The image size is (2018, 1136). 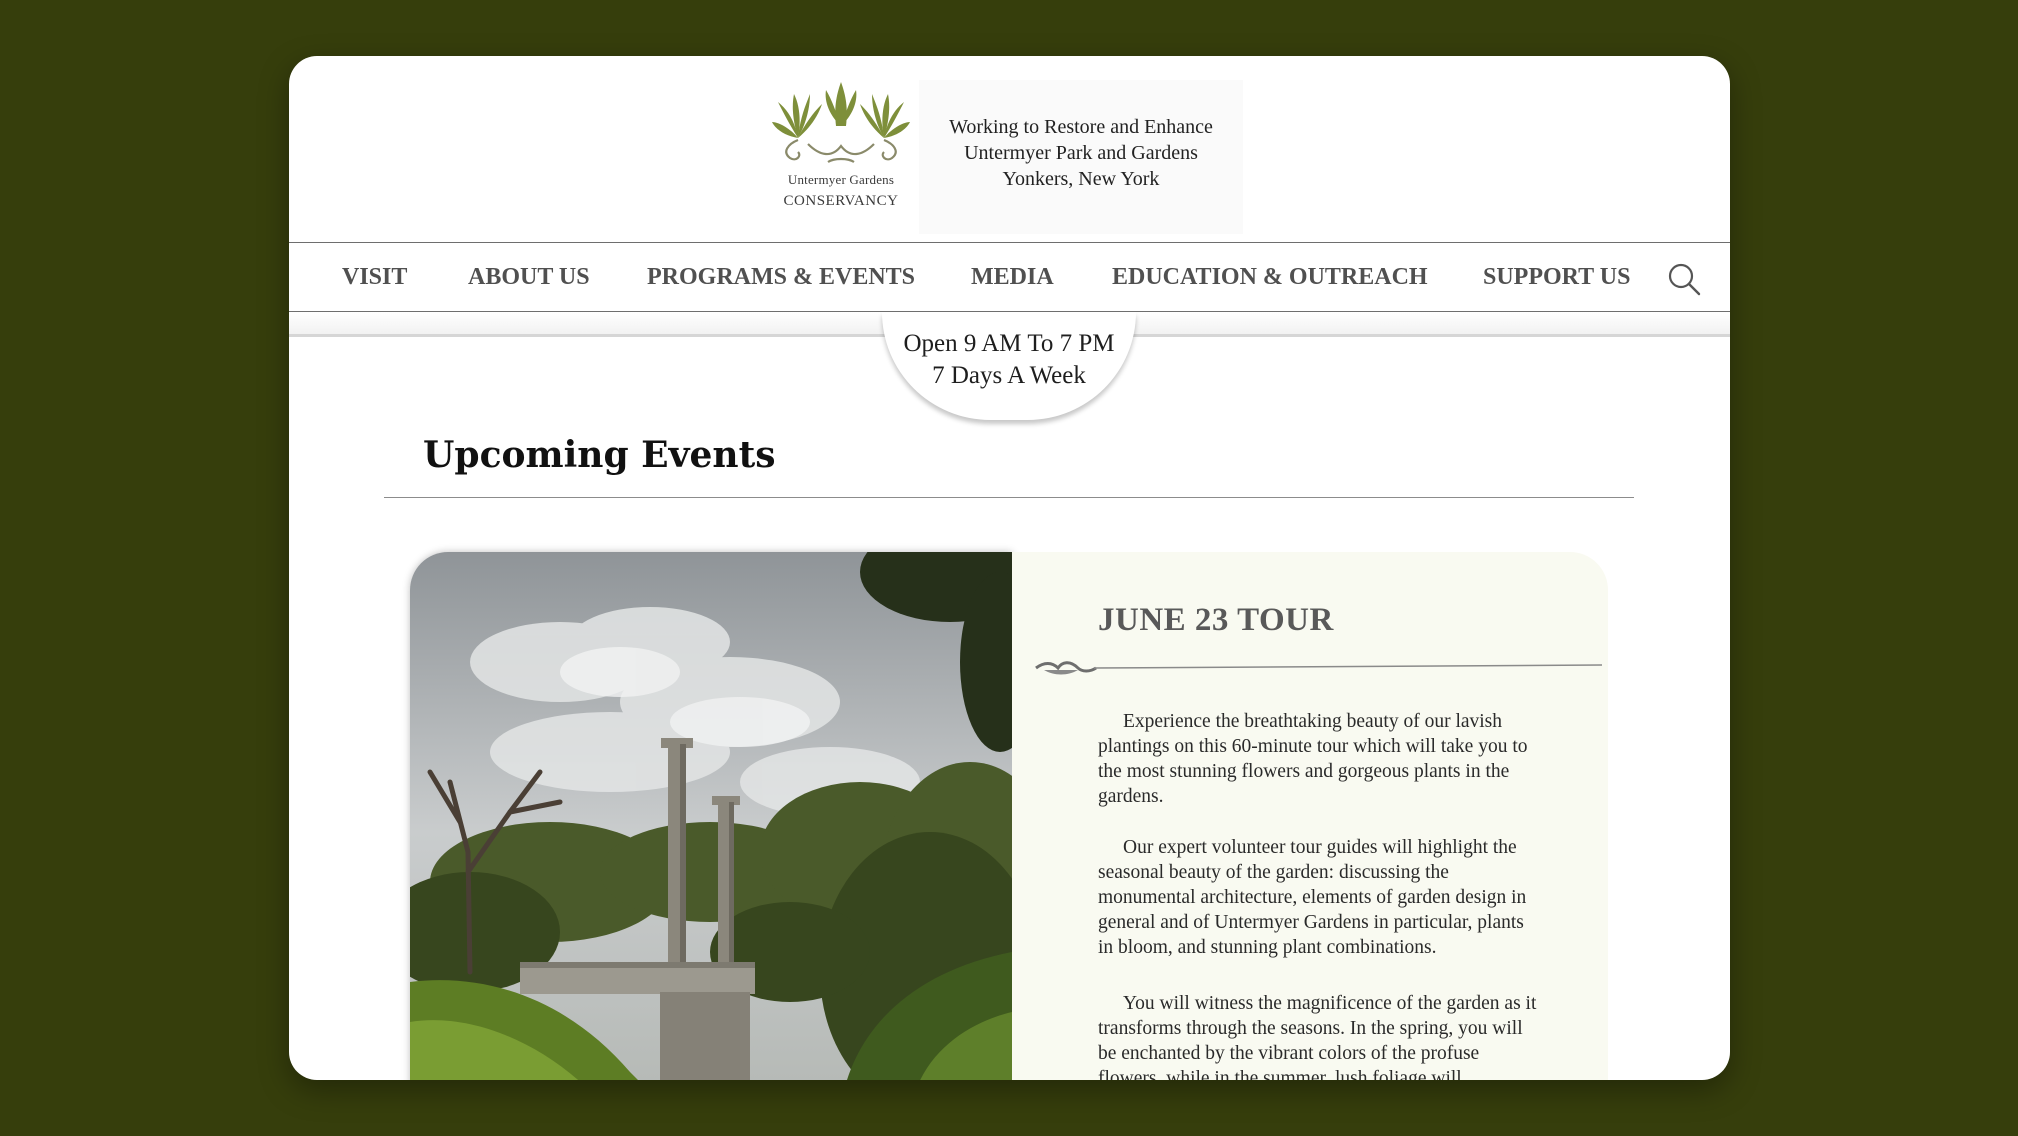 What do you see at coordinates (1081, 127) in the screenshot?
I see `tagline-line-1: Working to Restore and Enhance` at bounding box center [1081, 127].